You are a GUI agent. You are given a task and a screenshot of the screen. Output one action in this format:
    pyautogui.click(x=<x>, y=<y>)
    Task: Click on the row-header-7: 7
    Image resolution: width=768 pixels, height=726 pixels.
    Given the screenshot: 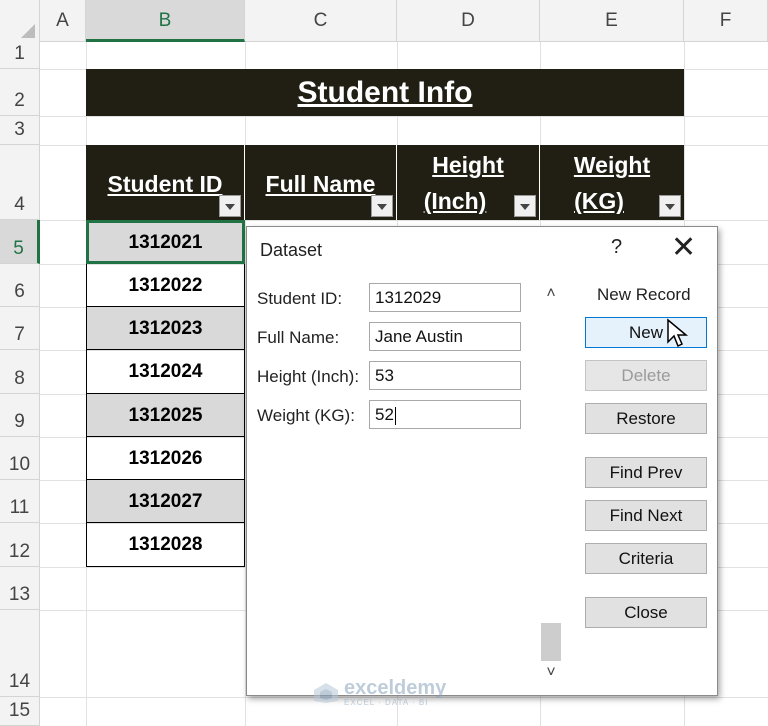 What is the action you would take?
    pyautogui.click(x=20, y=328)
    